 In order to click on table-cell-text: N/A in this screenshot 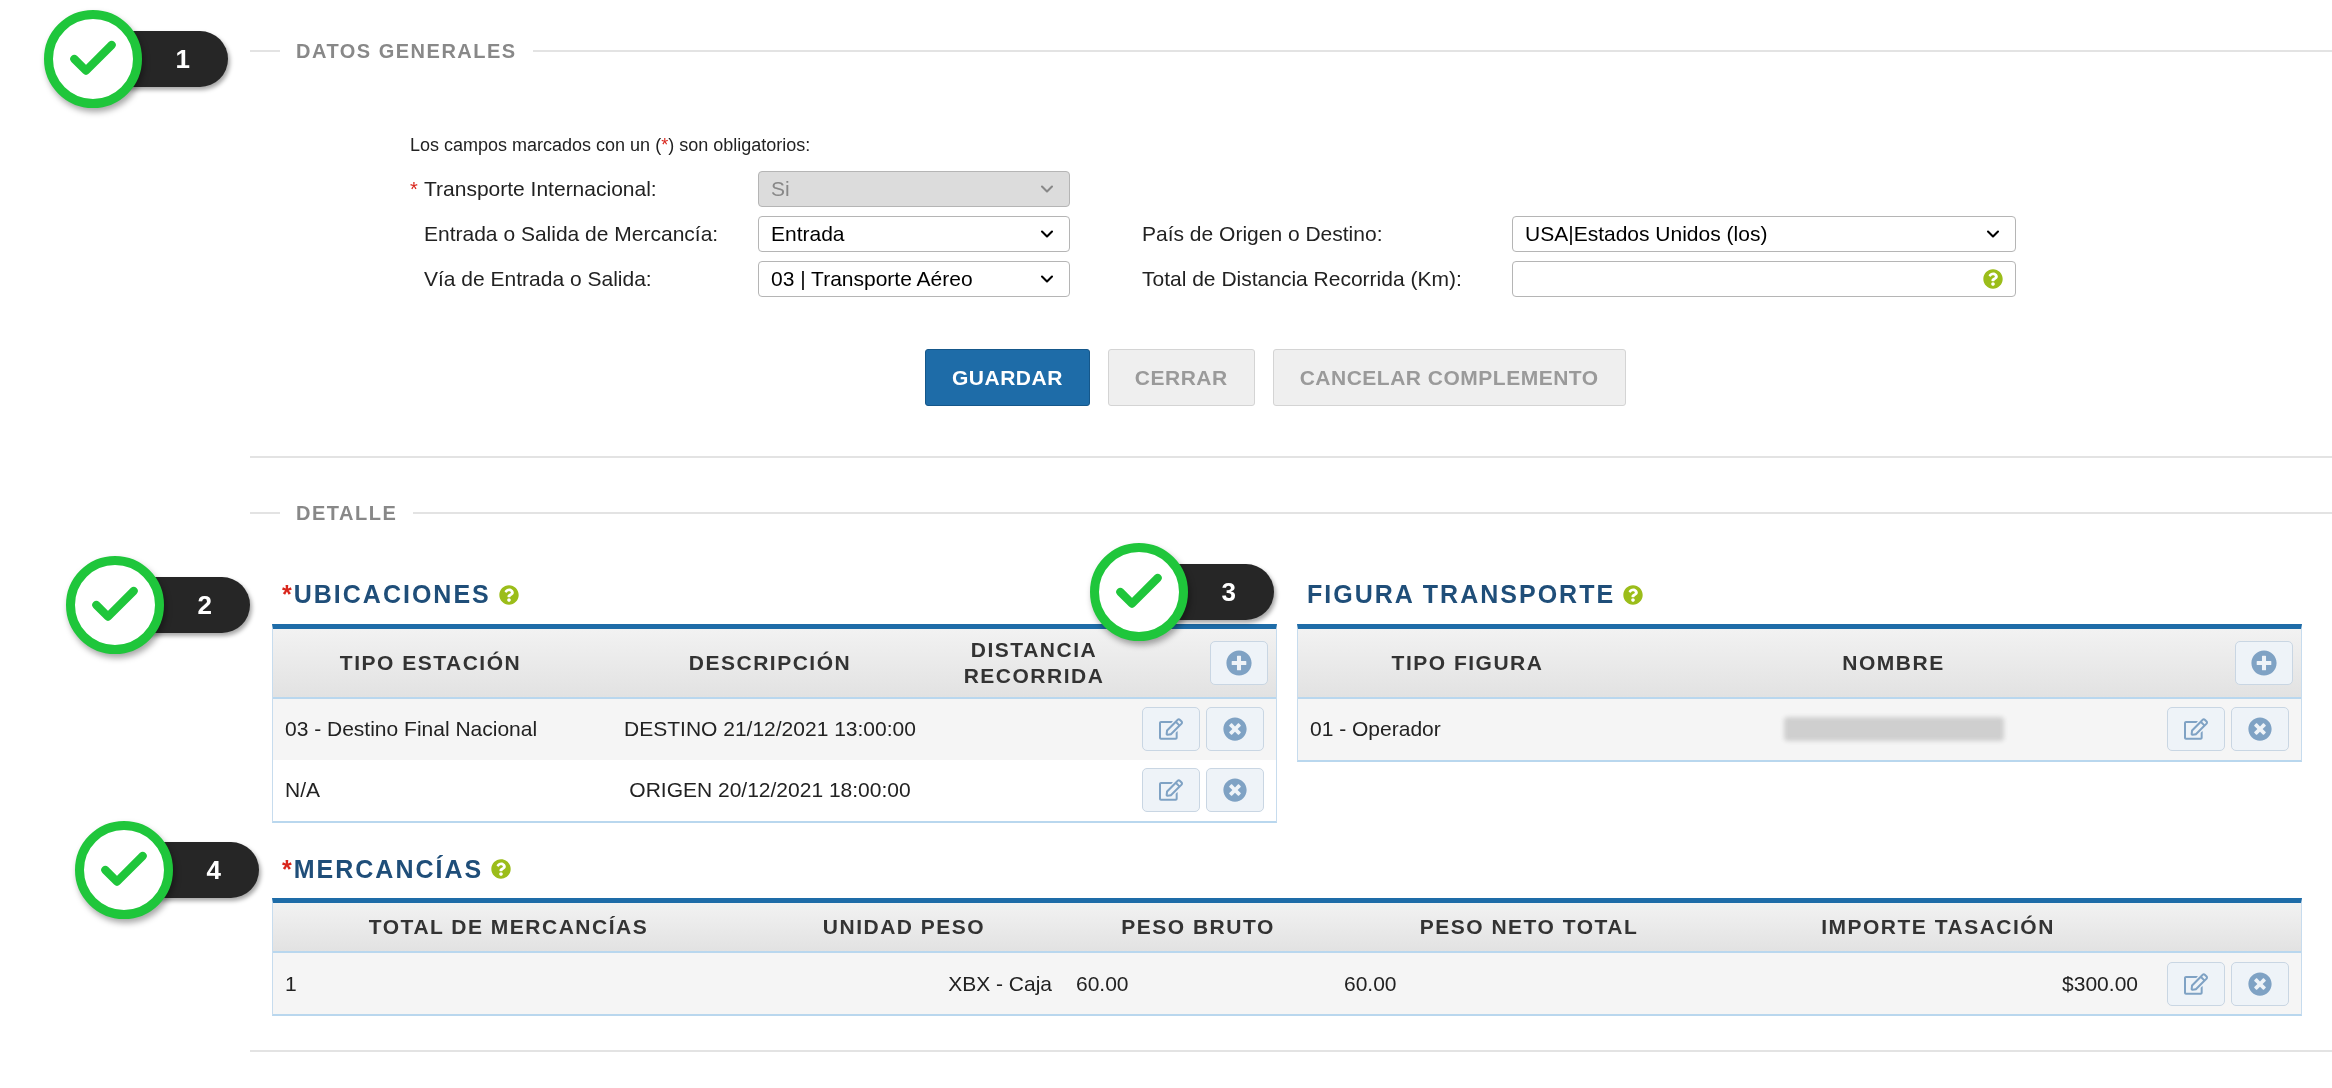, I will do `click(302, 790)`.